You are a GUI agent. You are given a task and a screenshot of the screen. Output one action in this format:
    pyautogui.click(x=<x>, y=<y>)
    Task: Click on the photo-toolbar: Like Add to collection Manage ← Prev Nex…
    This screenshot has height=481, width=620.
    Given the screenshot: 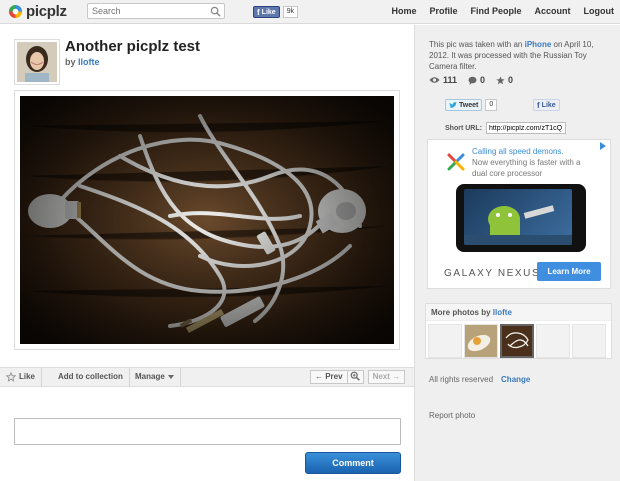 What is the action you would take?
    pyautogui.click(x=207, y=377)
    